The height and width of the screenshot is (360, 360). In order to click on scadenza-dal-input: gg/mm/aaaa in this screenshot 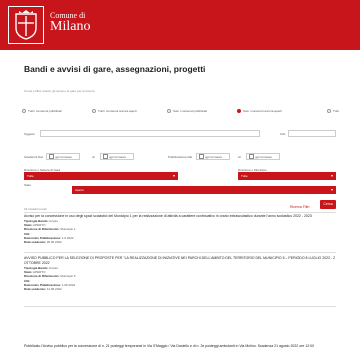, I will do `click(63, 156)`.